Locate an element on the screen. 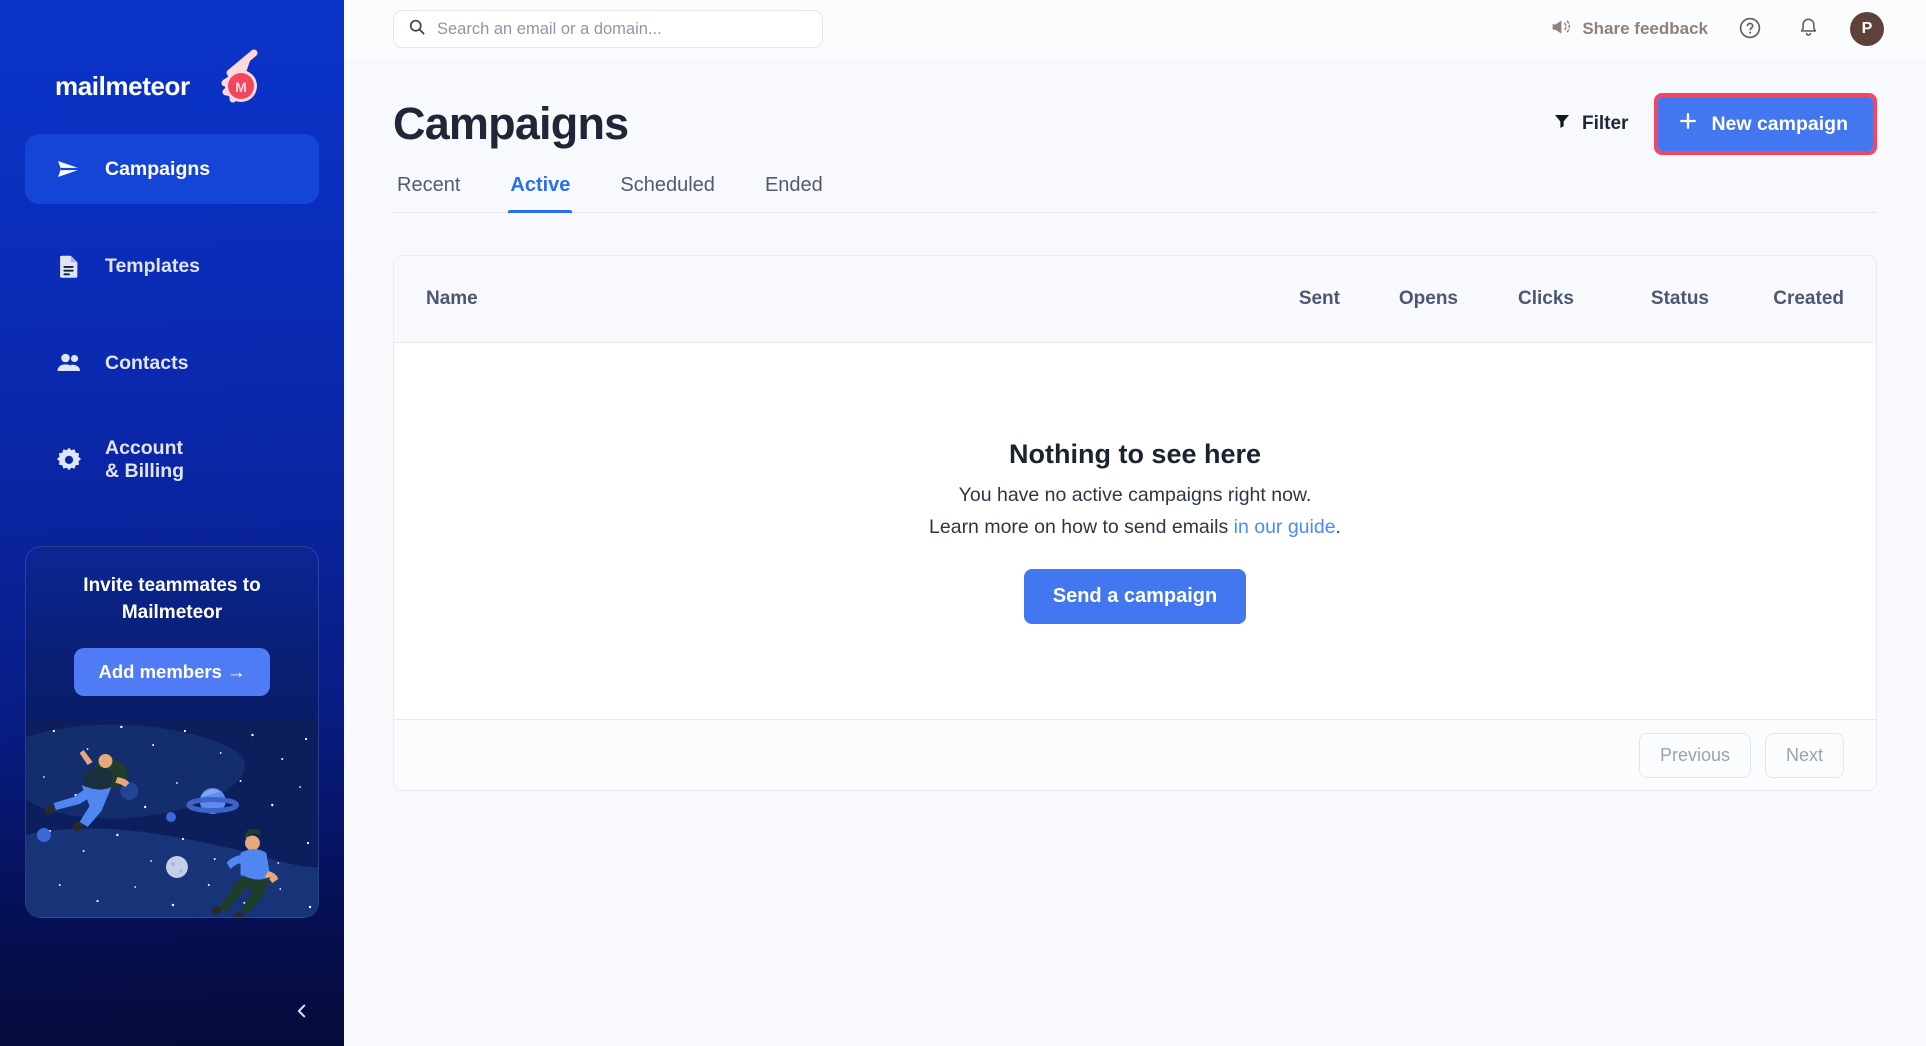 The height and width of the screenshot is (1046, 1926). tab-ended: Ended is located at coordinates (794, 190).